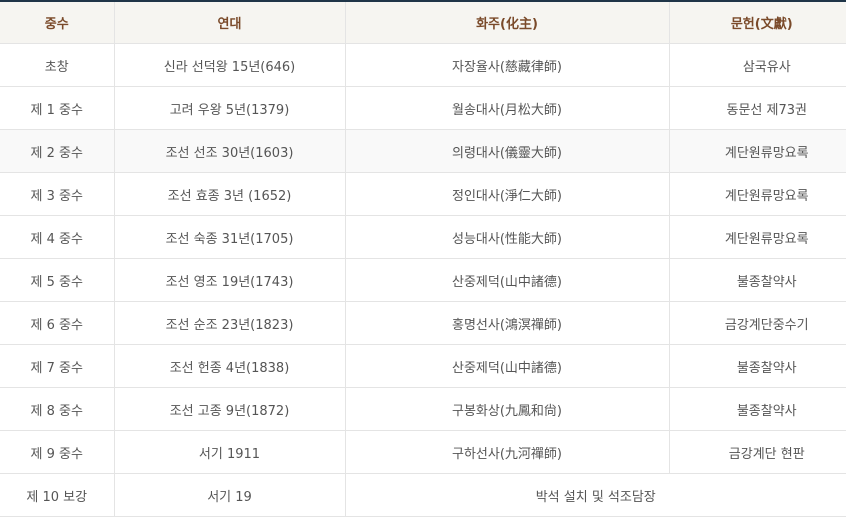 The width and height of the screenshot is (846, 525). What do you see at coordinates (507, 151) in the screenshot?
I see `cell-patron: 의령대사(儀靈大師)` at bounding box center [507, 151].